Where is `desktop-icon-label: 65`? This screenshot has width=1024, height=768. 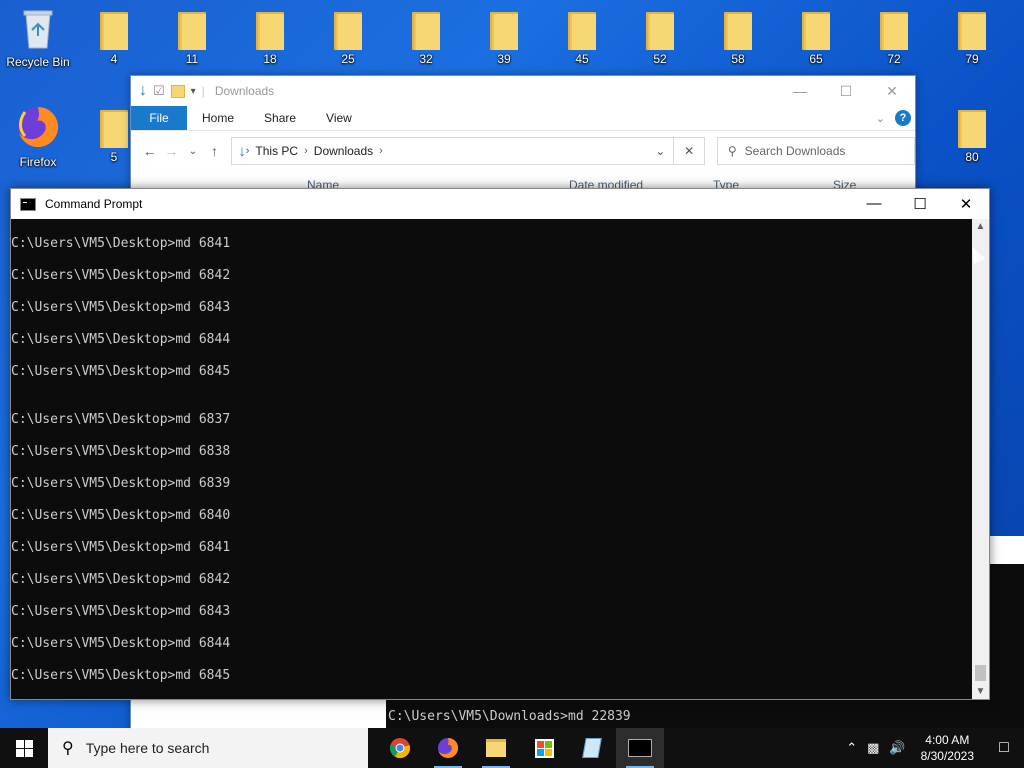 desktop-icon-label: 65 is located at coordinates (816, 59).